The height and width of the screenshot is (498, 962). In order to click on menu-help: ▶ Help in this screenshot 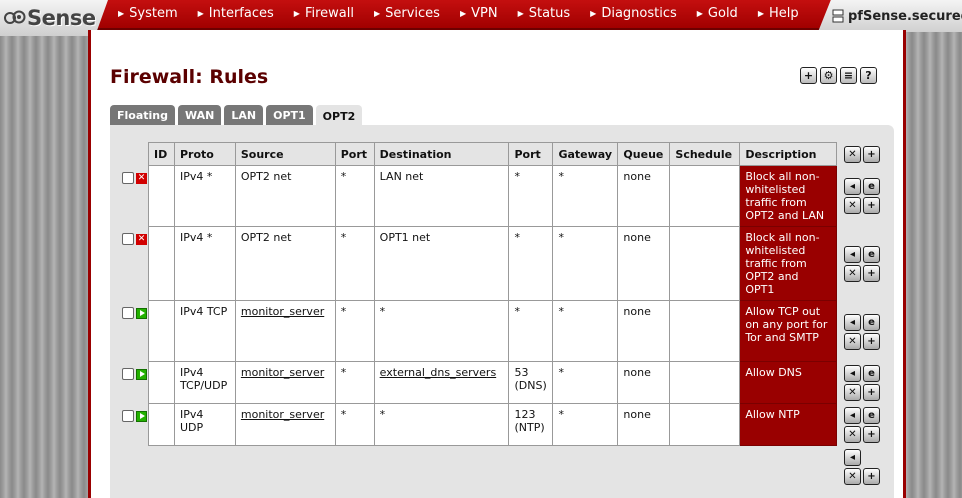, I will do `click(778, 13)`.